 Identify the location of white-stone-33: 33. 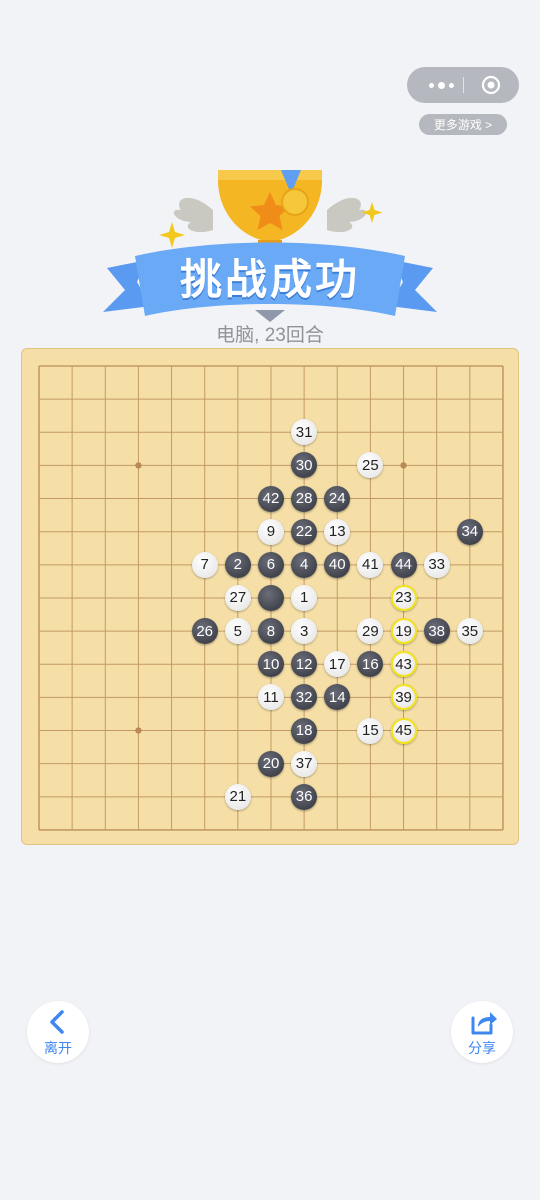
(436, 564).